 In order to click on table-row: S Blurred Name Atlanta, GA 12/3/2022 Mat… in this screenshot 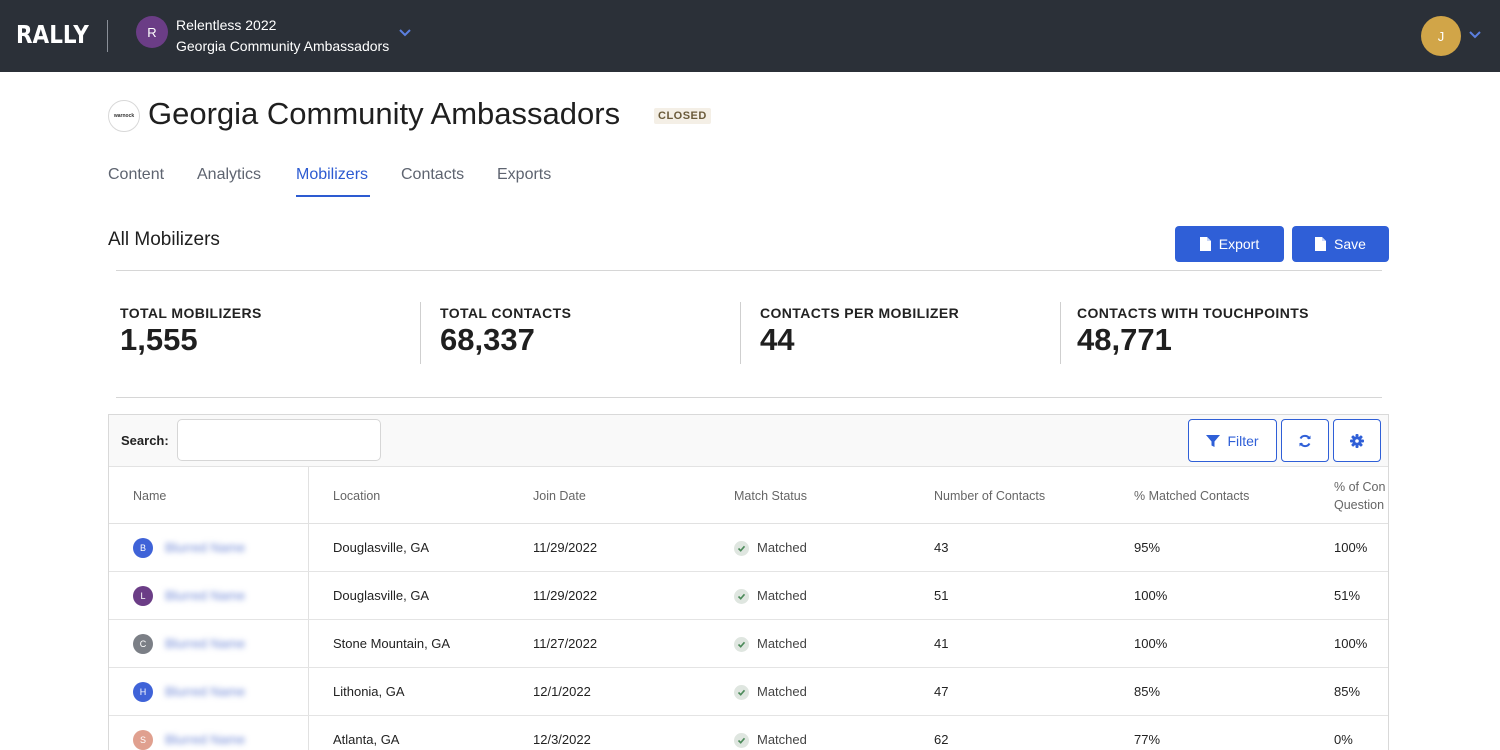, I will do `click(748, 733)`.